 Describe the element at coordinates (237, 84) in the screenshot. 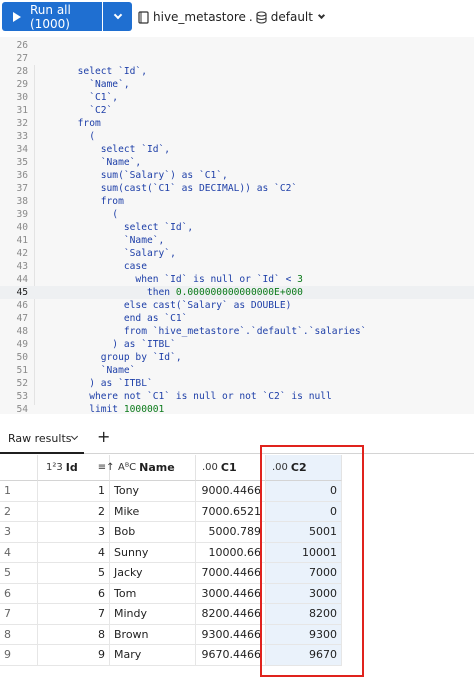

I see `code-line: 29 `Name`,` at that location.